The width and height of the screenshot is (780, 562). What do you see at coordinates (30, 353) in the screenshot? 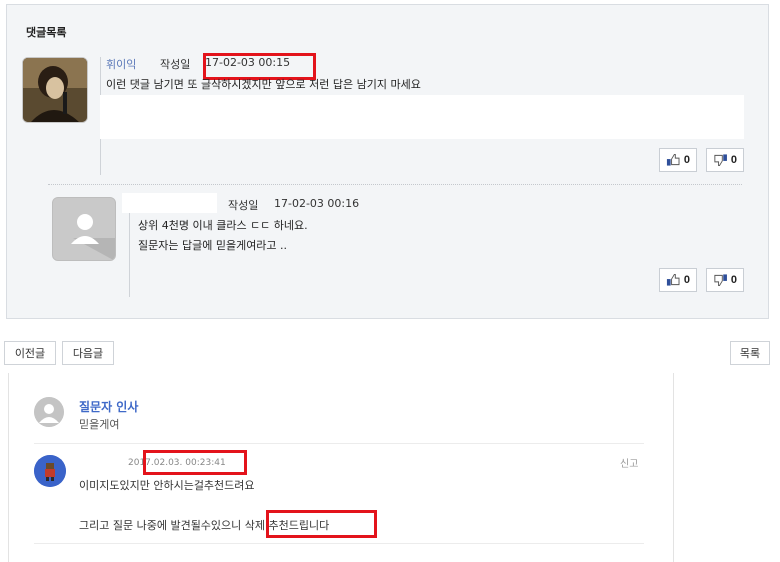
I see `prev-post-button: 이전글` at bounding box center [30, 353].